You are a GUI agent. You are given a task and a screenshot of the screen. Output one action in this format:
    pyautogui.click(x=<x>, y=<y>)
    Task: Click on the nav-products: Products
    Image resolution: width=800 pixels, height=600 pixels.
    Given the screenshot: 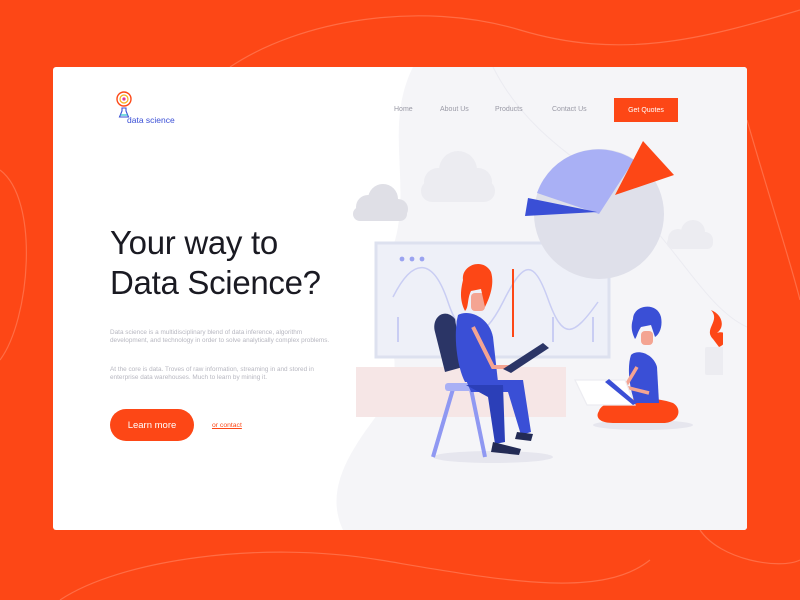 What is the action you would take?
    pyautogui.click(x=509, y=109)
    